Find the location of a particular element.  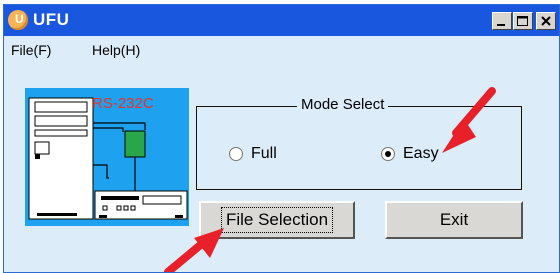

menu-file: File(F) is located at coordinates (31, 50).